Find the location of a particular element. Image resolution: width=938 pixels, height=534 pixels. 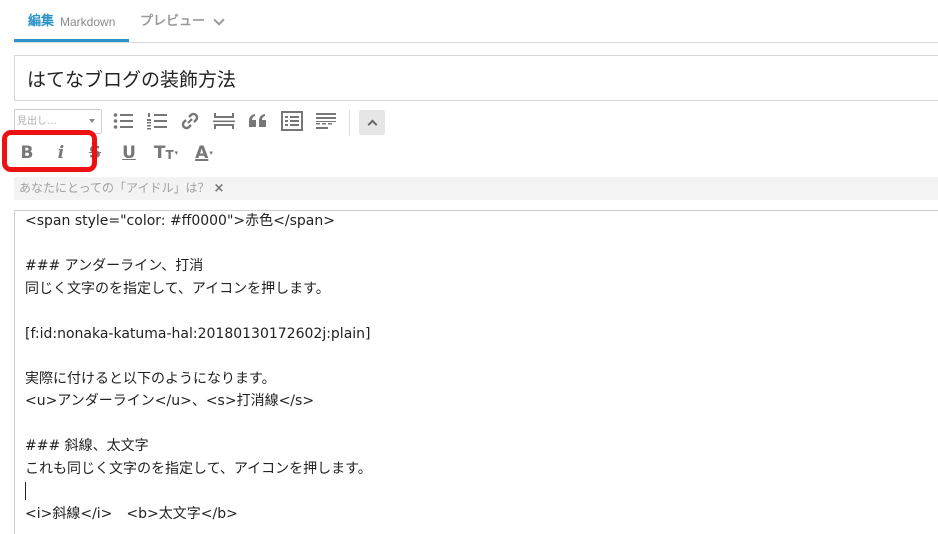

font-size-glyph: T is located at coordinates (159, 153).